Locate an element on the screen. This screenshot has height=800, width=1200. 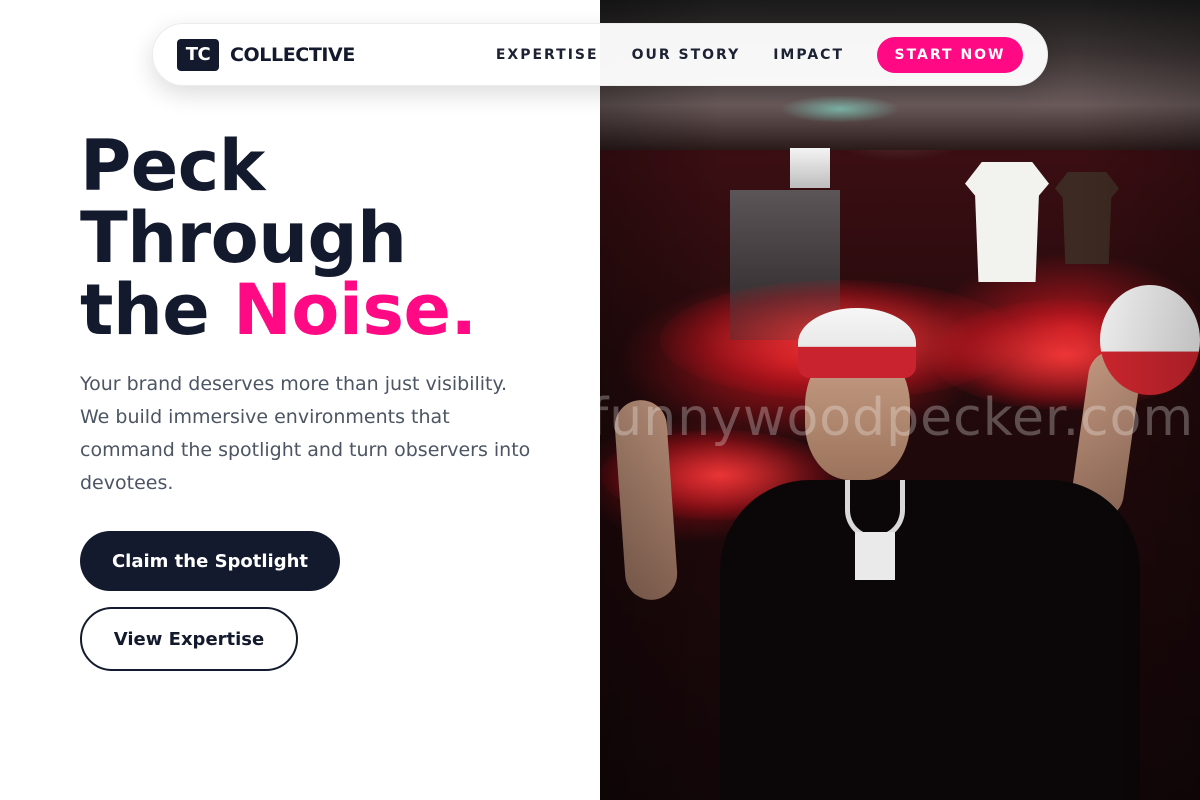
nav-link-our-story: OUR STORY is located at coordinates (686, 55).